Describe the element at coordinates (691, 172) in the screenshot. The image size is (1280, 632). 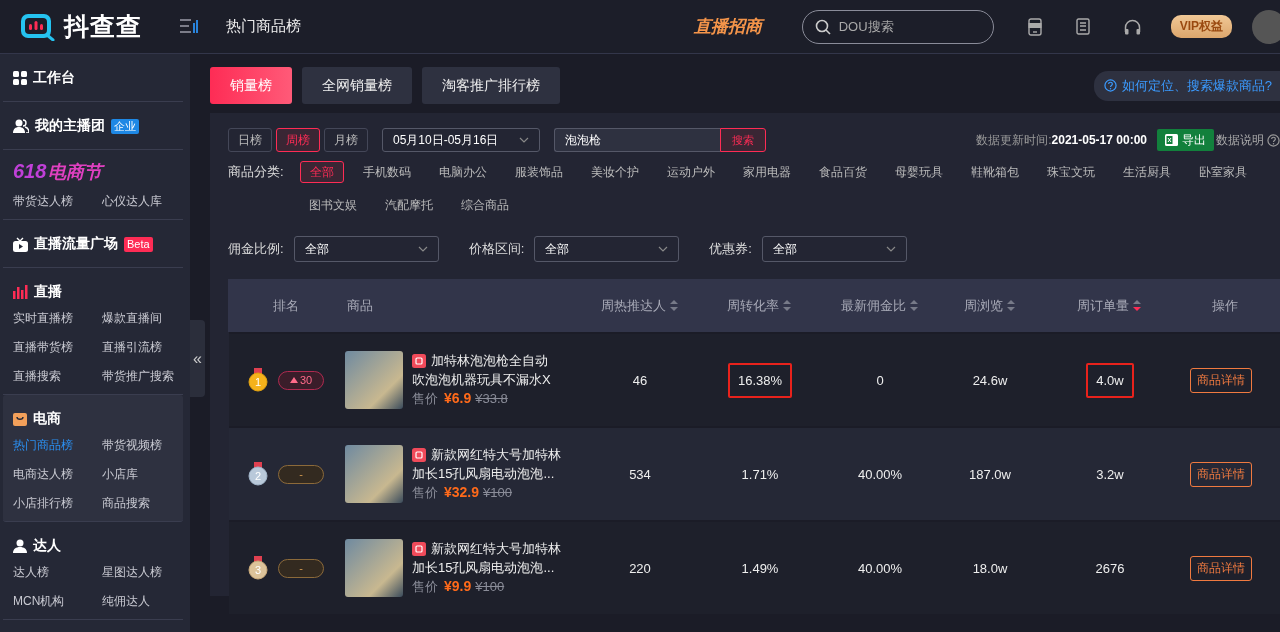
I see `category-chip: 运动户外` at that location.